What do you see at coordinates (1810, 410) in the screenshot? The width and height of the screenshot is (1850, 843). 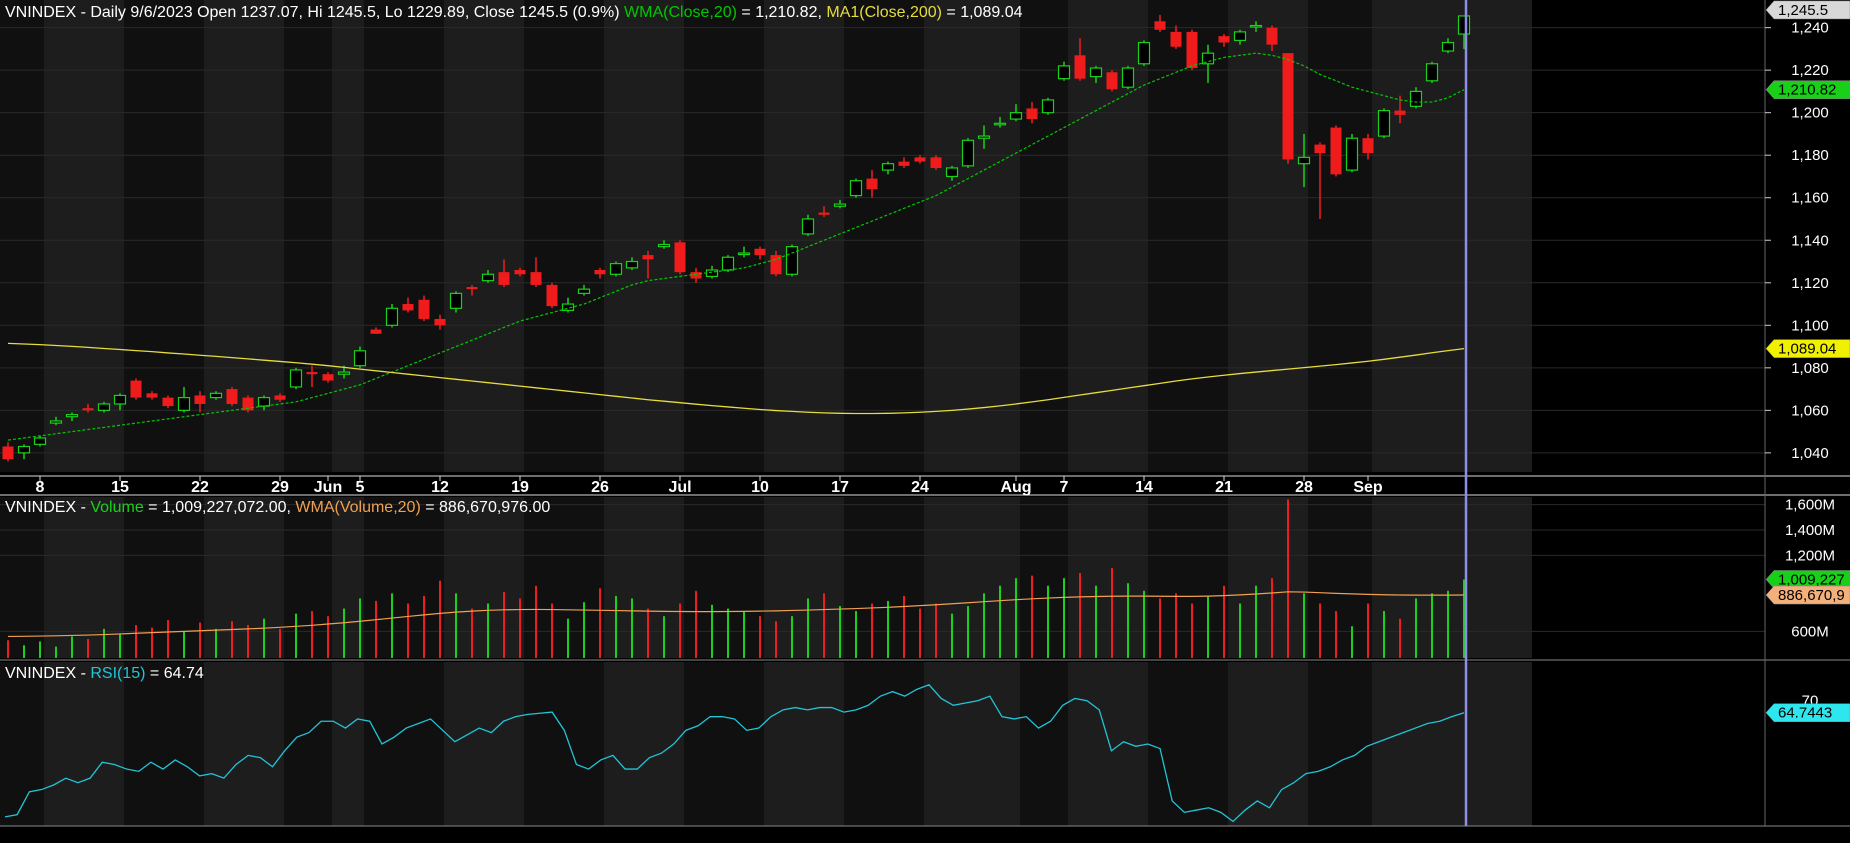 I see `price-y-tick: 1,060` at bounding box center [1810, 410].